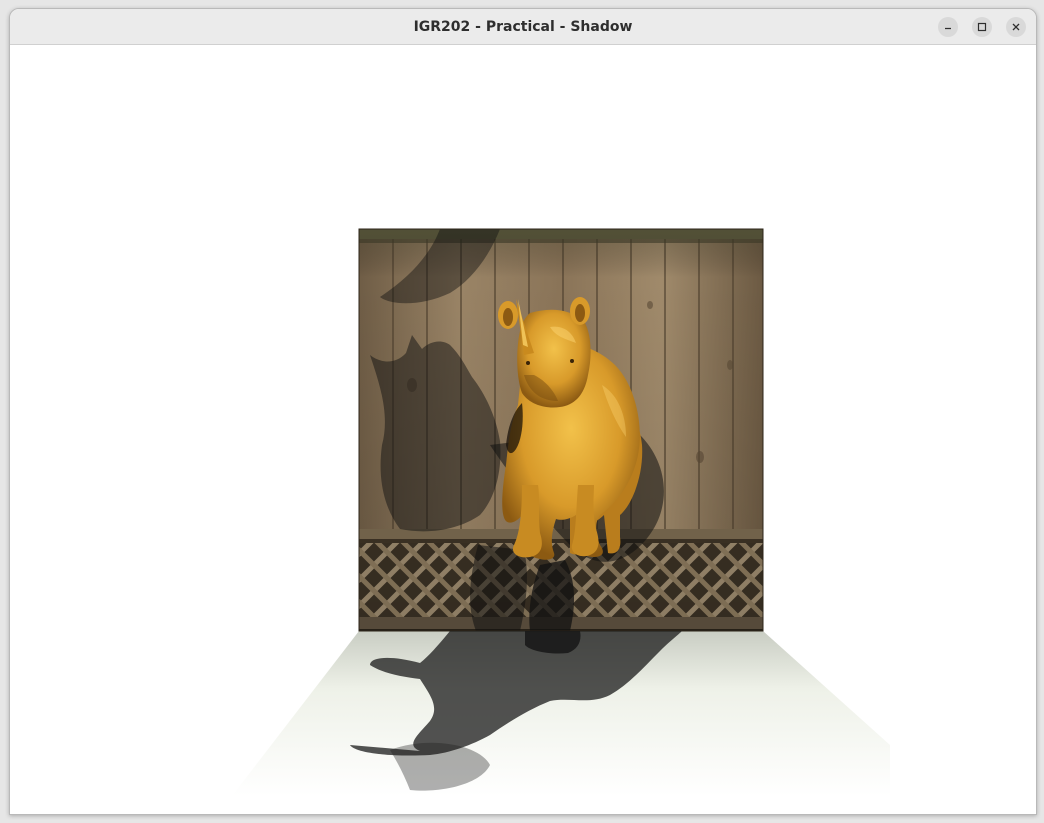 The image size is (1044, 823). I want to click on window-title: IGR202 - Practical - Shadow, so click(523, 27).